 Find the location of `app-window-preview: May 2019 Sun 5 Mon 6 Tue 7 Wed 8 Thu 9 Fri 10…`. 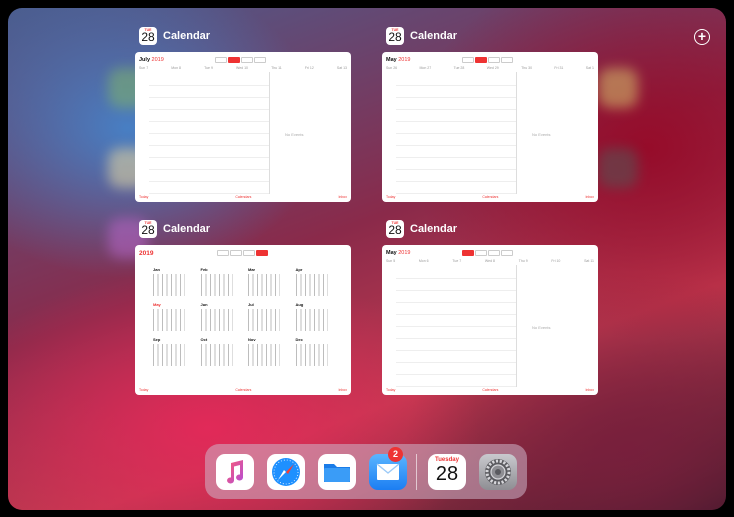

app-window-preview: May 2019 Sun 5 Mon 6 Tue 7 Wed 8 Thu 9 Fri 10… is located at coordinates (490, 320).